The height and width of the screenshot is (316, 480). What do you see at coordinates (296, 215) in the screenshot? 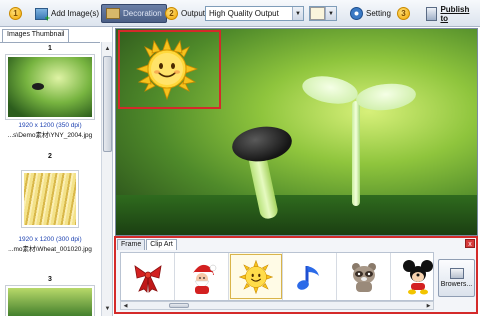
I see `ground` at bounding box center [296, 215].